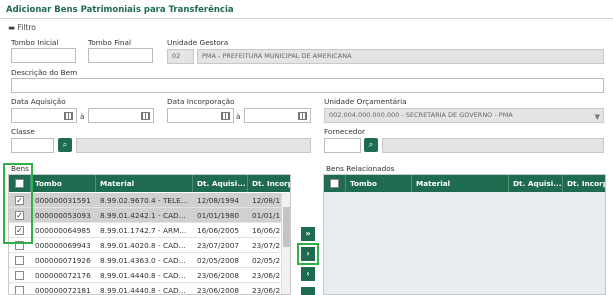  I want to click on unidade-orcamentaria-label: Unidade Orçamentária, so click(365, 101).